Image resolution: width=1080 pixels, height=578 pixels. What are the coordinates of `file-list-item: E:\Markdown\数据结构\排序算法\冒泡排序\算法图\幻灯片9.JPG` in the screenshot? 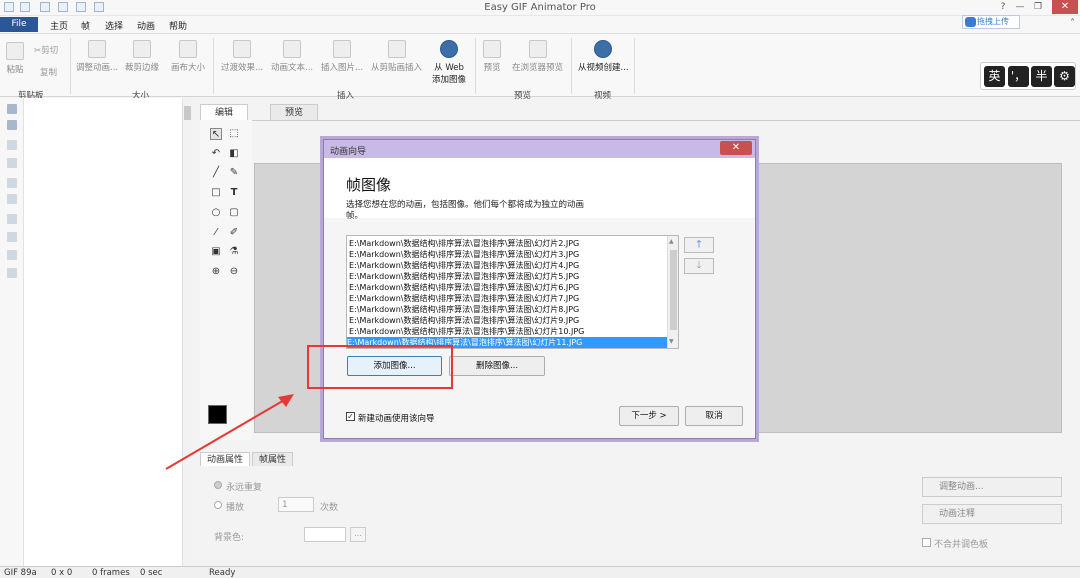 It's located at (508, 320).